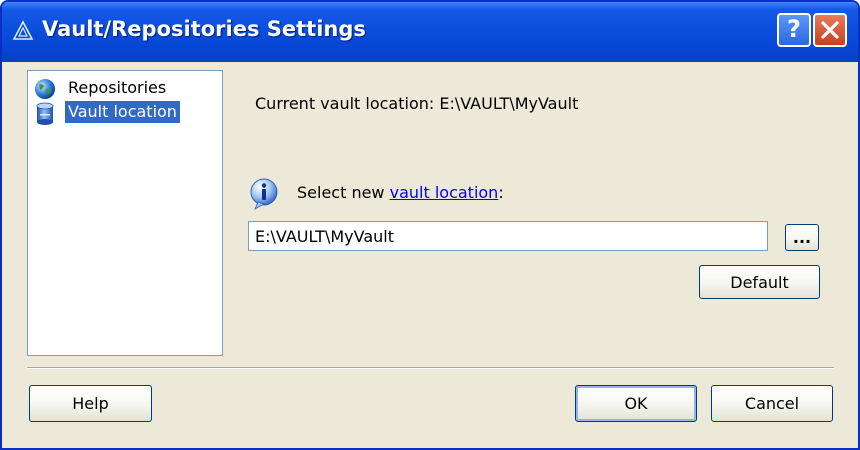  I want to click on help-title-button: ?, so click(794, 30).